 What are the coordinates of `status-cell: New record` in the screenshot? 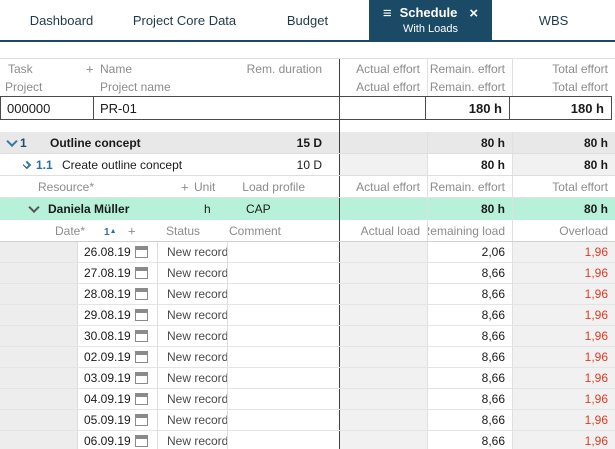 It's located at (193, 252).